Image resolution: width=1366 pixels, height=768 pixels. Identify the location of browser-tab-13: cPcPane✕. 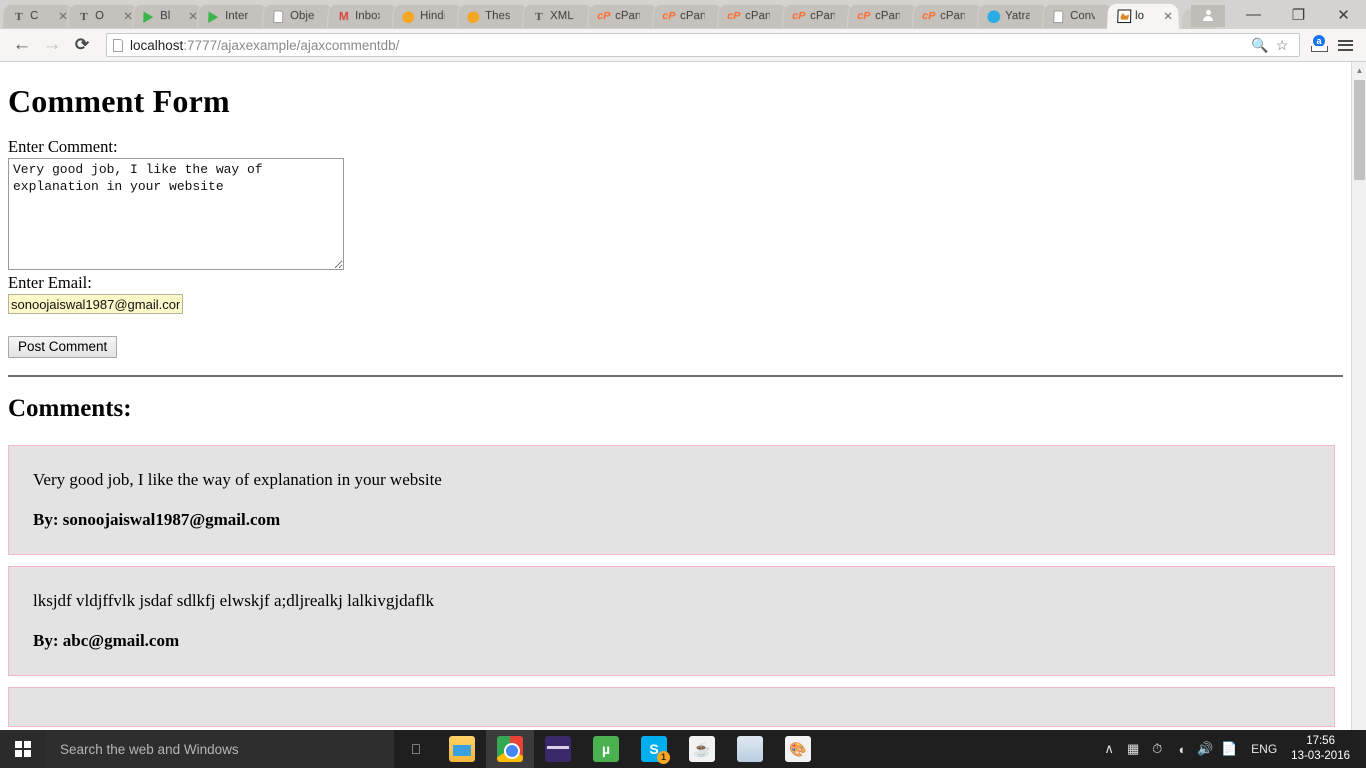
(883, 16).